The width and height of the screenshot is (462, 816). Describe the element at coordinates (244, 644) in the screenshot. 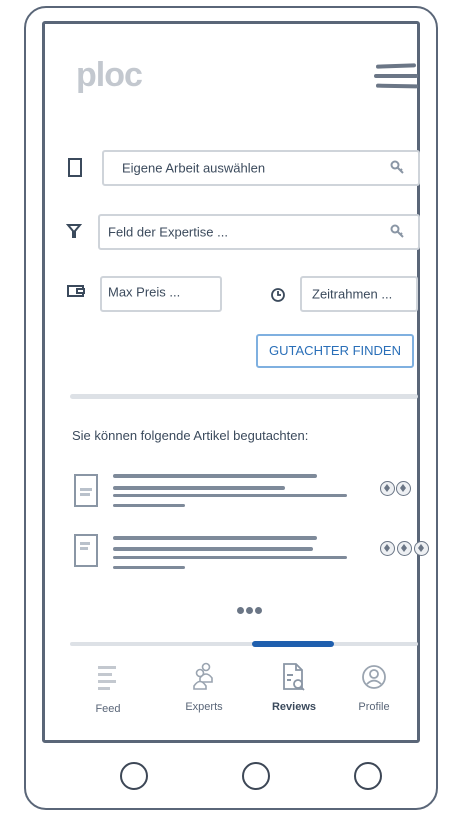

I see `pager-track` at that location.